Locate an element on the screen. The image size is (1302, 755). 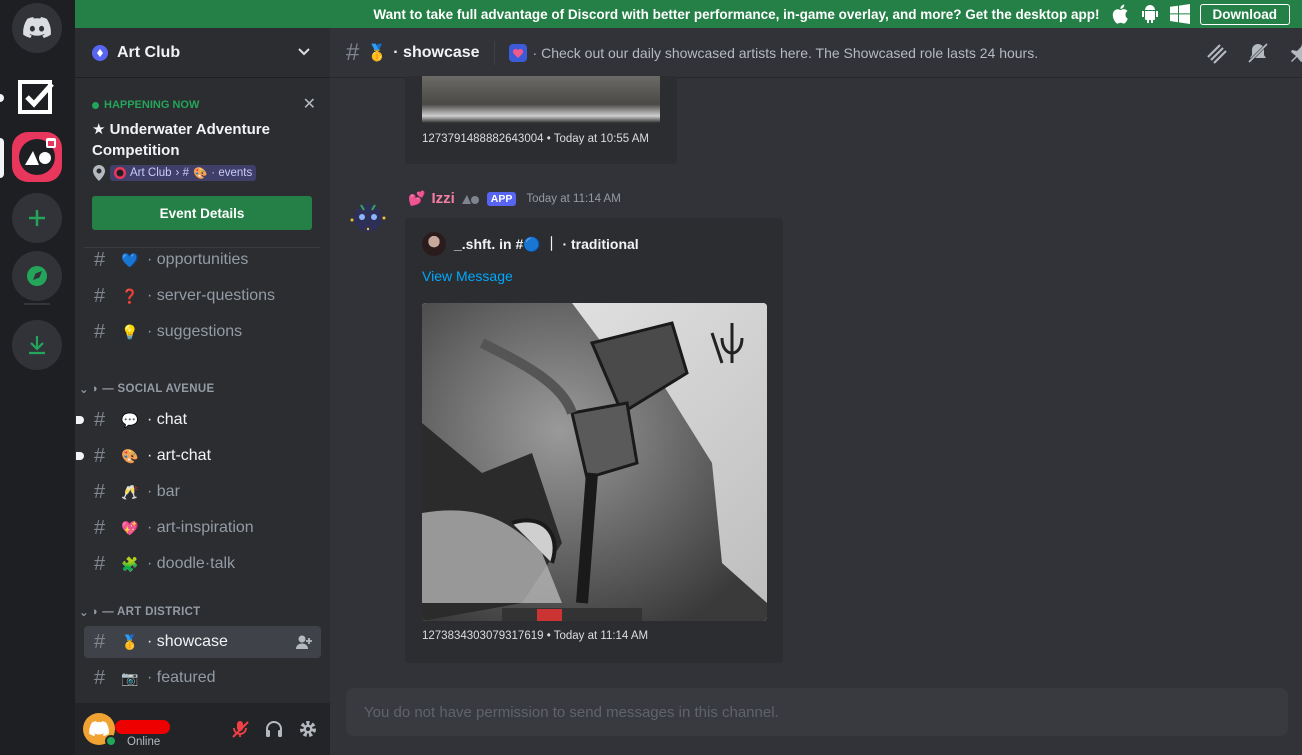
rail-separator is located at coordinates (37, 304).